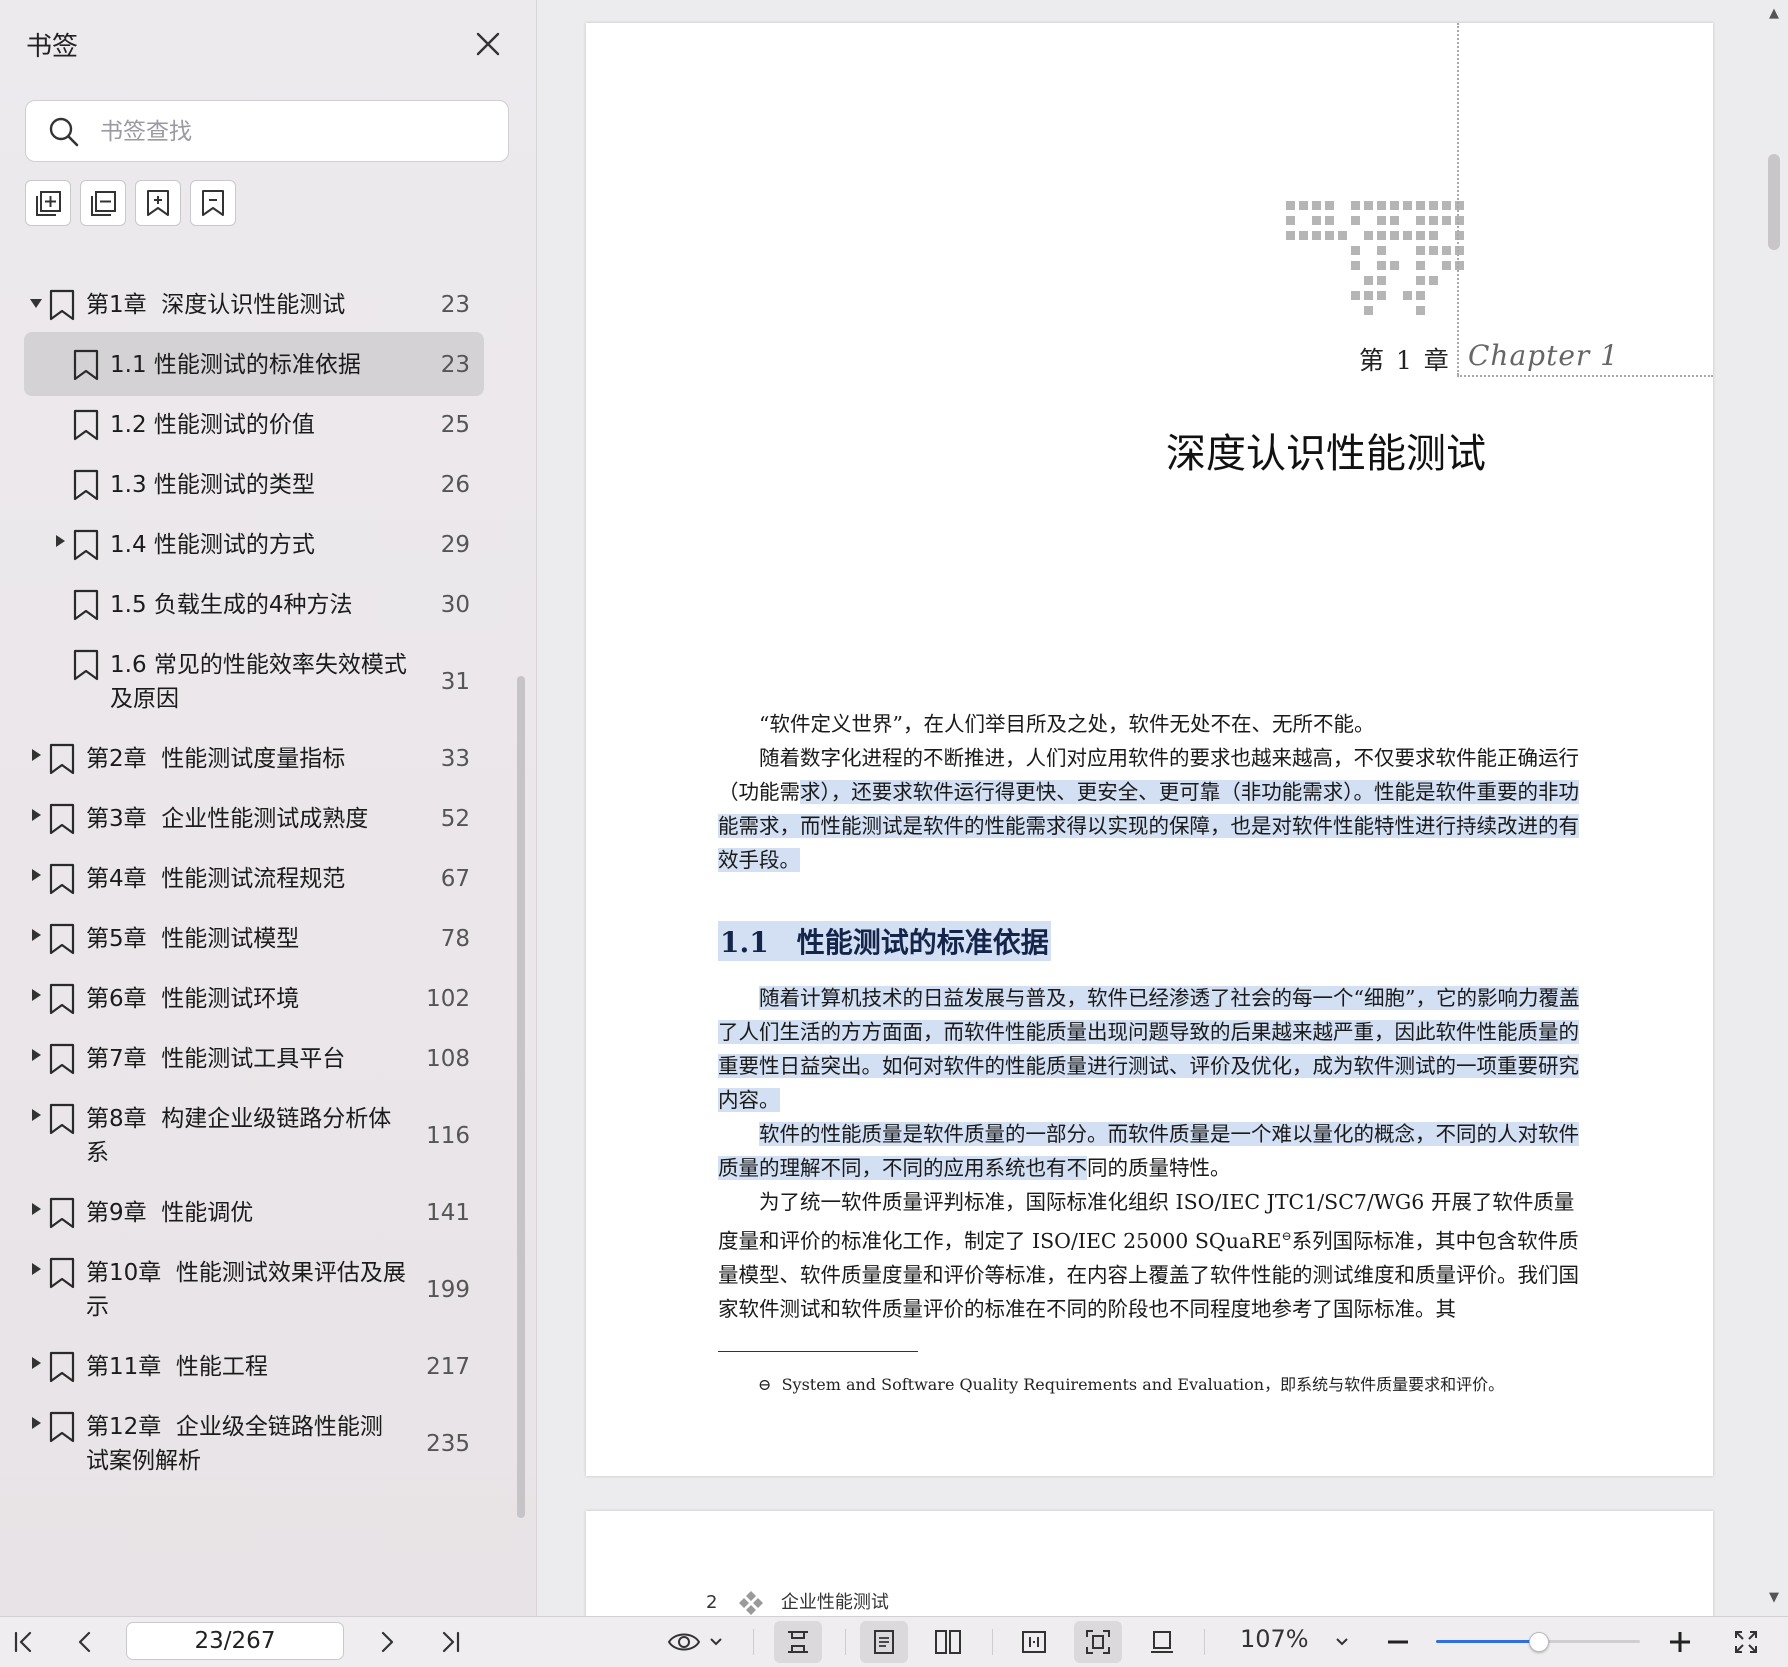 This screenshot has width=1788, height=1667. Describe the element at coordinates (1543, 355) in the screenshot. I see `chapter-script: Chapter 1` at that location.